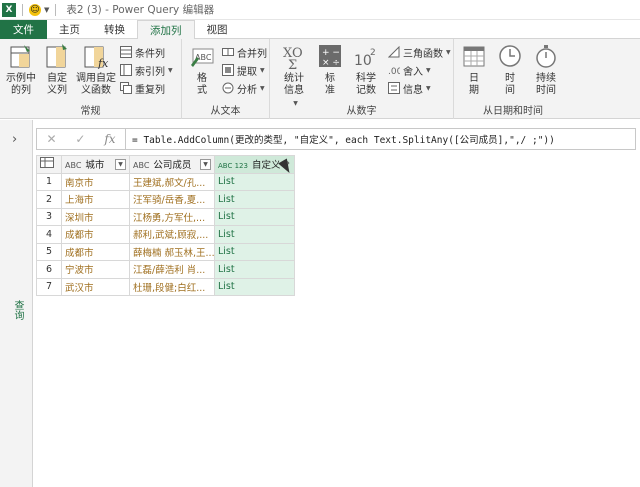 The height and width of the screenshot is (487, 640). I want to click on row-number: 1, so click(49, 181).